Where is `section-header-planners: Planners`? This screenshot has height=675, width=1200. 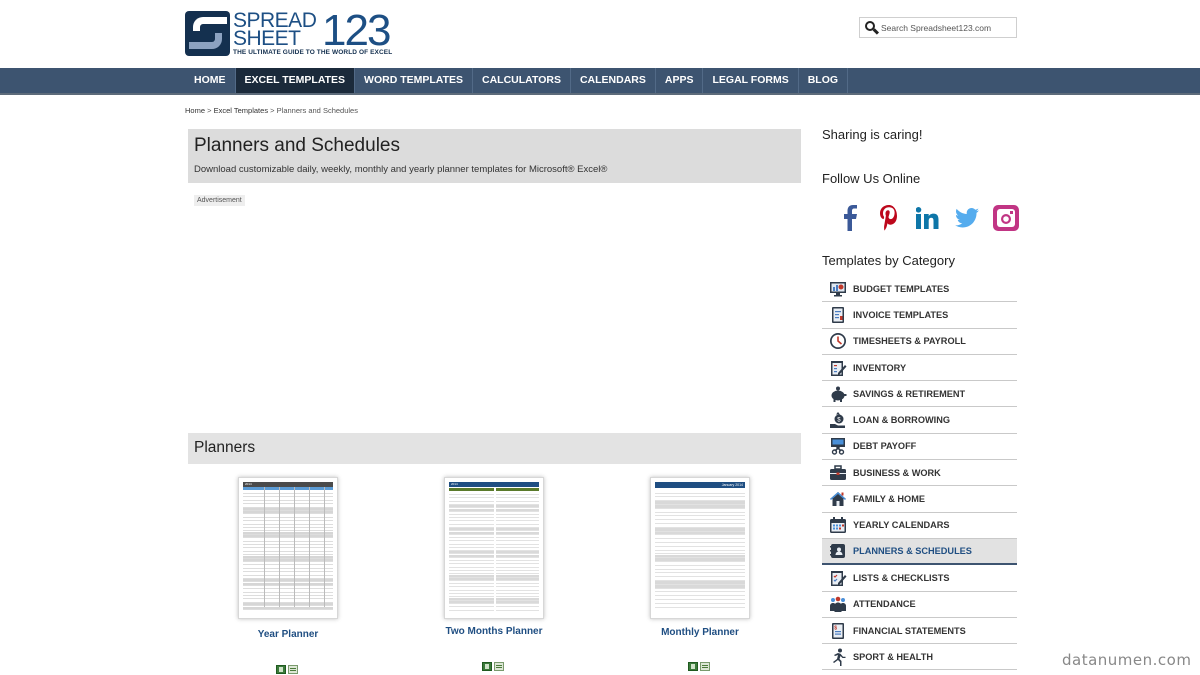 section-header-planners: Planners is located at coordinates (494, 448).